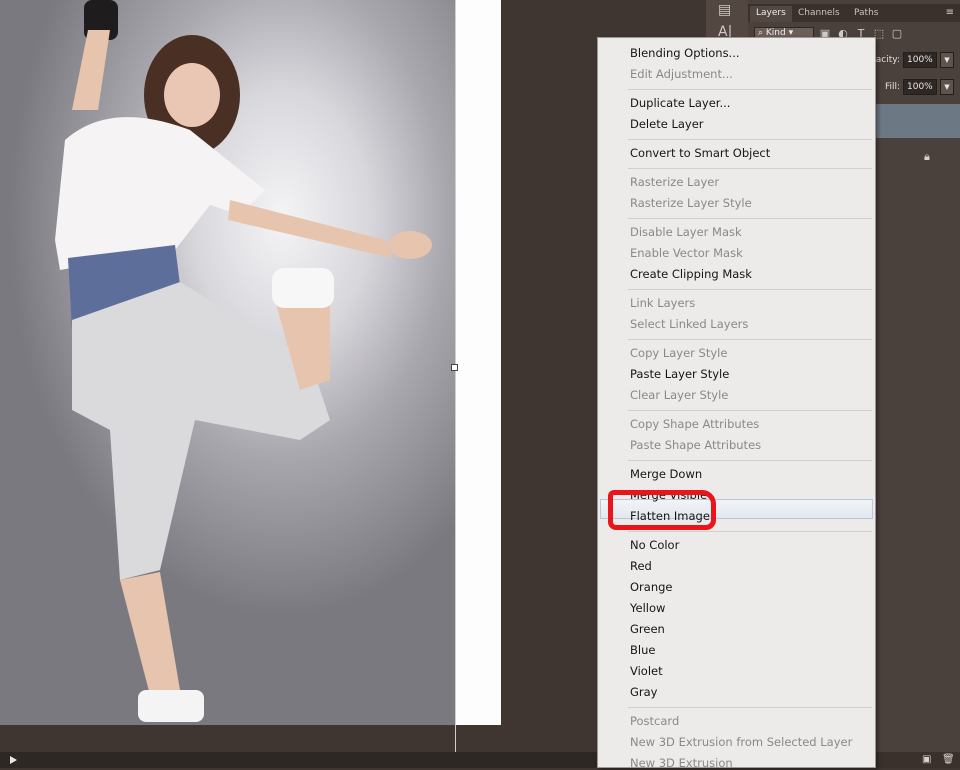 The width and height of the screenshot is (960, 770). Describe the element at coordinates (724, 10) in the screenshot. I see `layers-panel-icon: ▤` at that location.